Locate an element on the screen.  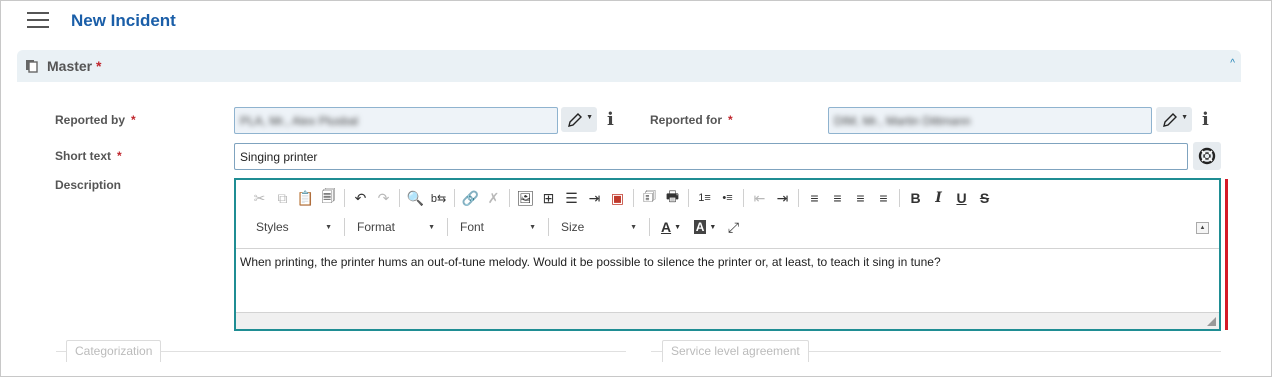
bulleted-list-icon: •≡ is located at coordinates (727, 198).